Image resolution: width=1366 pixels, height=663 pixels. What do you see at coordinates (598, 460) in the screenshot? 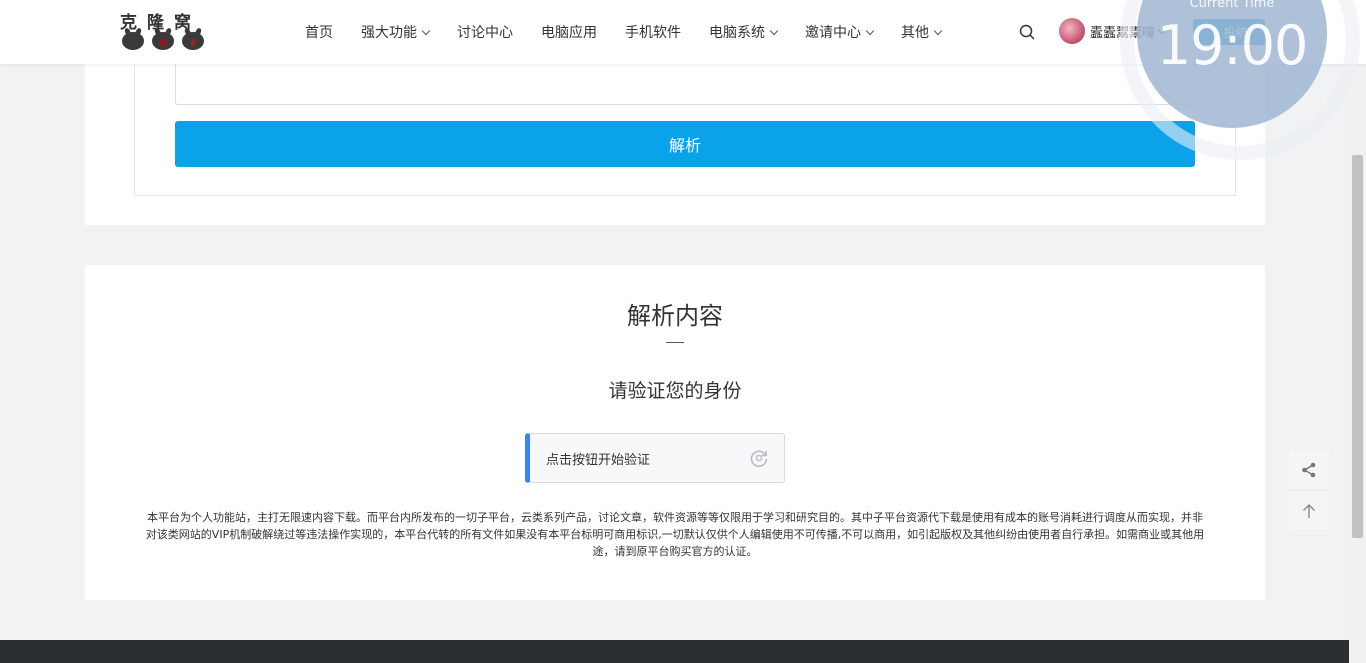
I see `verify-label: 点击按钮开始验证` at bounding box center [598, 460].